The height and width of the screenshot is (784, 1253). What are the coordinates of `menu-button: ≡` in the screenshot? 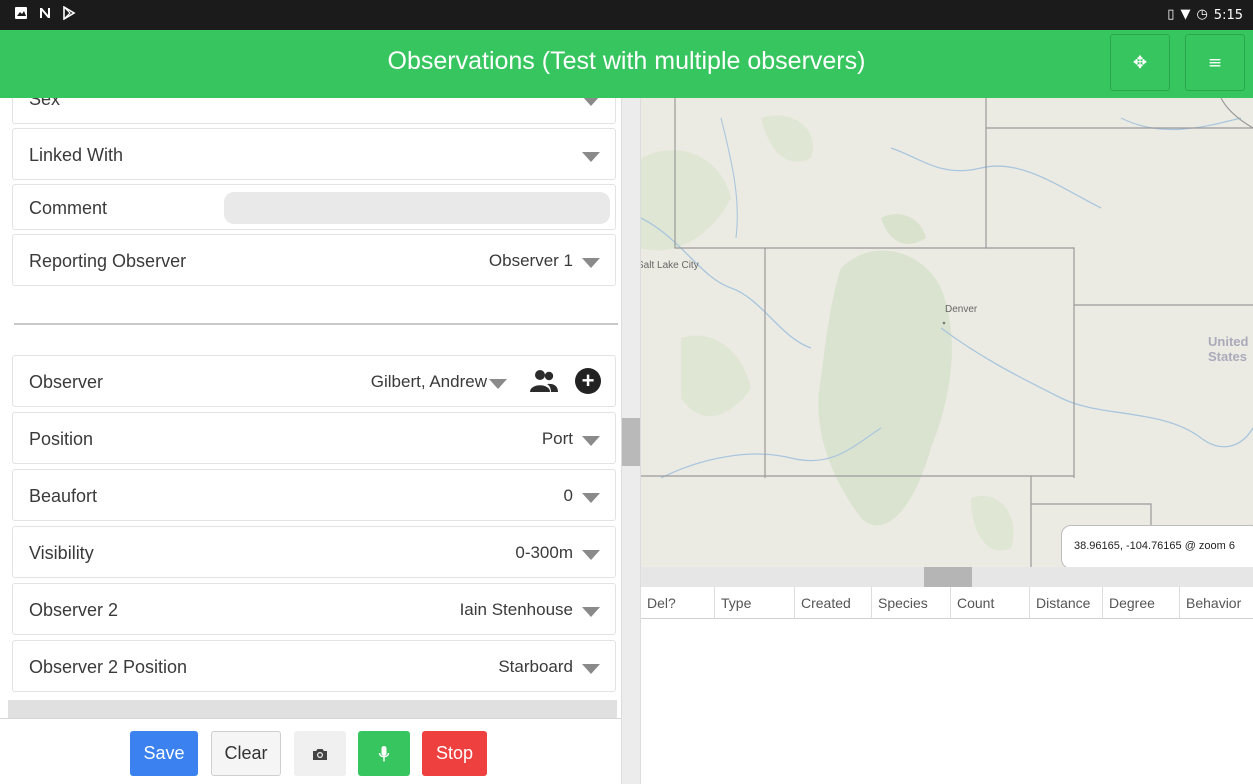 It's located at (1215, 62).